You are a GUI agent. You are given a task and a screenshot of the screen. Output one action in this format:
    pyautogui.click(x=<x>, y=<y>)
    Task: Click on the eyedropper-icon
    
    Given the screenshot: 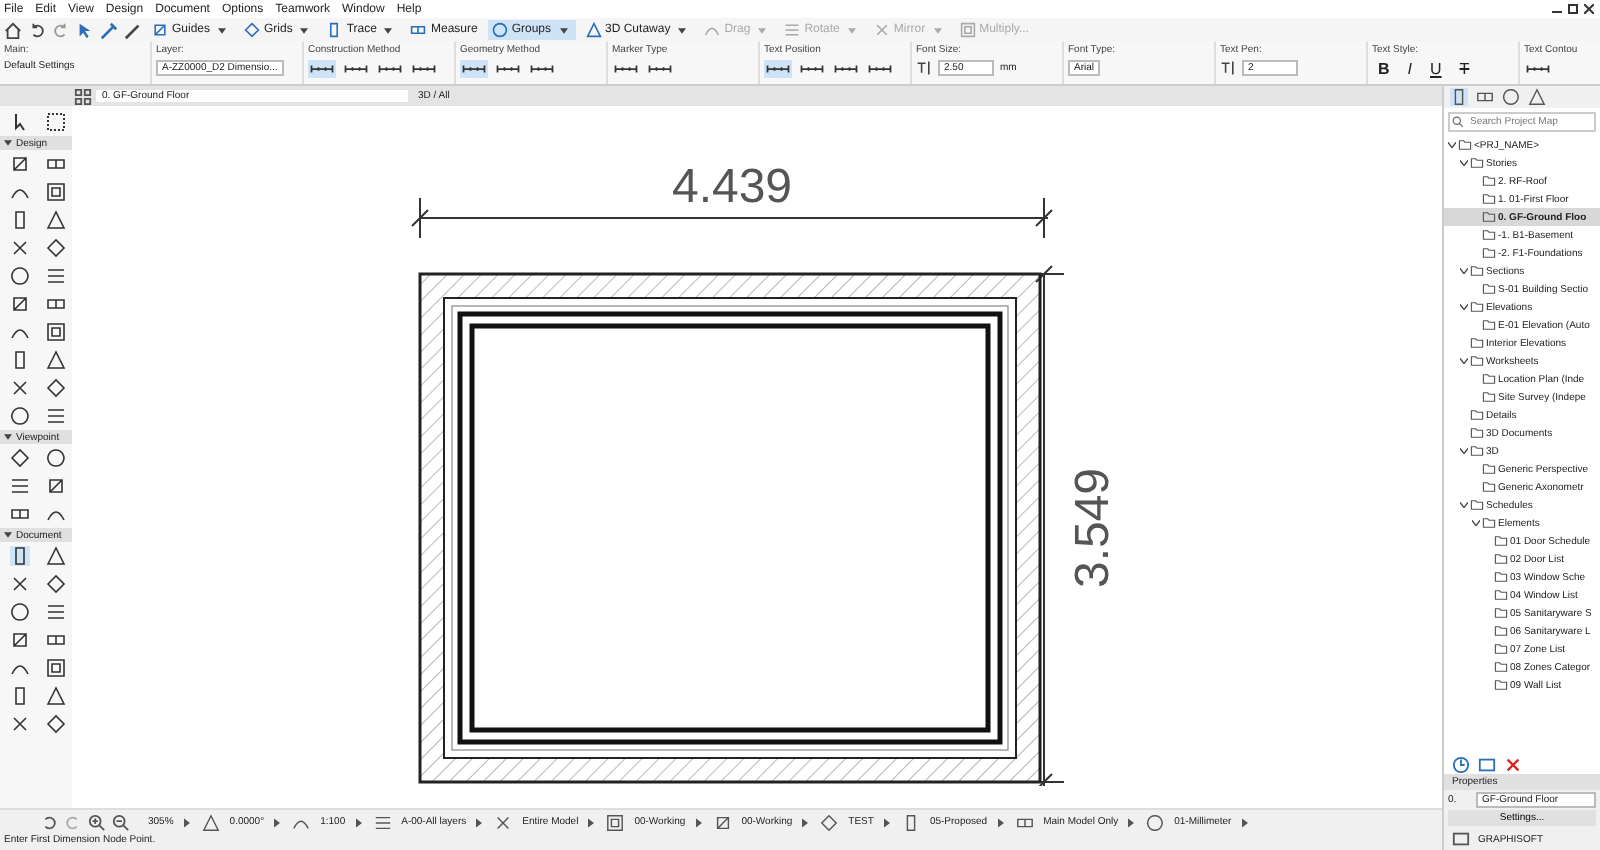 What is the action you would take?
    pyautogui.click(x=109, y=30)
    